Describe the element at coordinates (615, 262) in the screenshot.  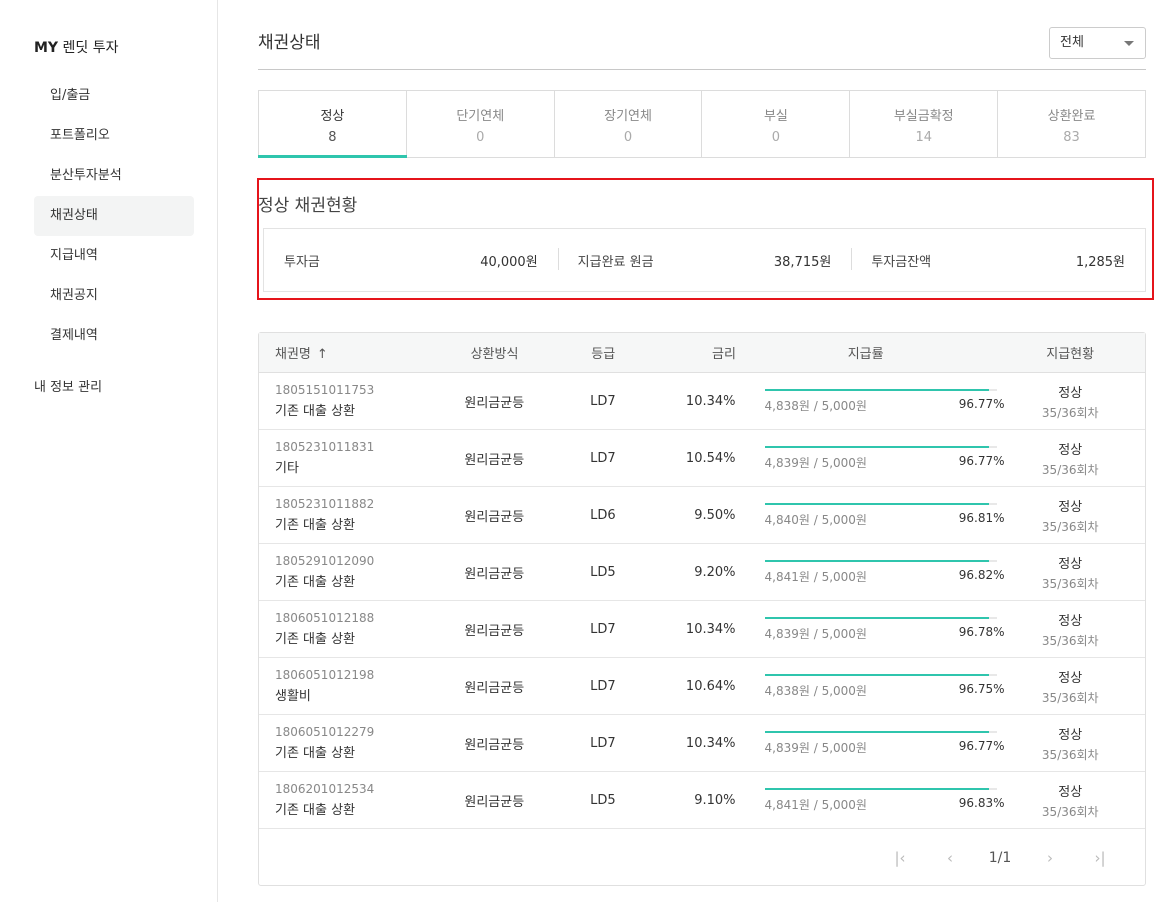
I see `summary-paid-label: 지급완료 원금` at that location.